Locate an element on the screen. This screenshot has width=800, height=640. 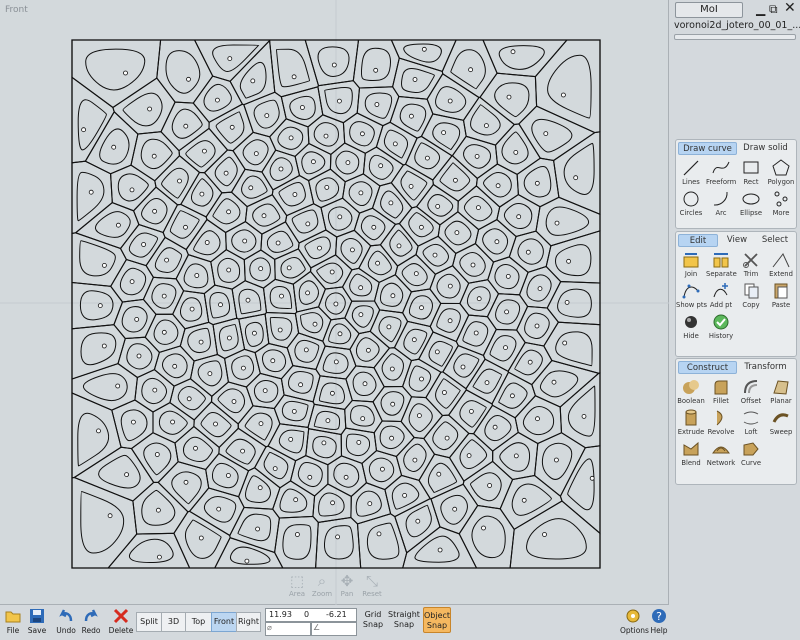
tool-curve: Curve is located at coordinates (751, 453).